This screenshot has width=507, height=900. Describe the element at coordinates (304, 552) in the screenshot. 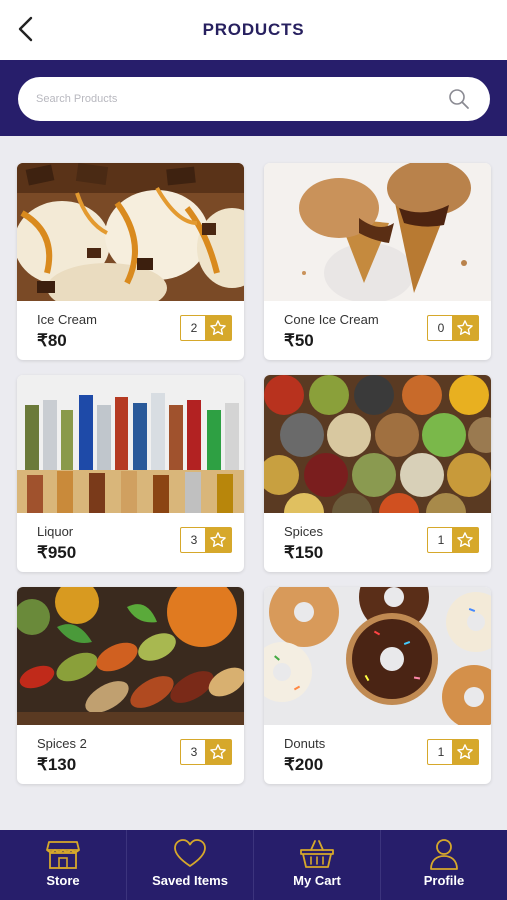

I see `product-price: ₹150` at that location.